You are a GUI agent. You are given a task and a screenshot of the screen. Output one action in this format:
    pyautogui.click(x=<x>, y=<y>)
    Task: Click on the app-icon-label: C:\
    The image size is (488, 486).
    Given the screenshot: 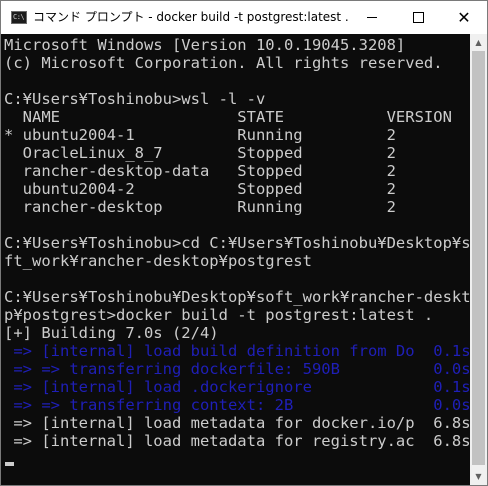 What is the action you would take?
    pyautogui.click(x=19, y=17)
    